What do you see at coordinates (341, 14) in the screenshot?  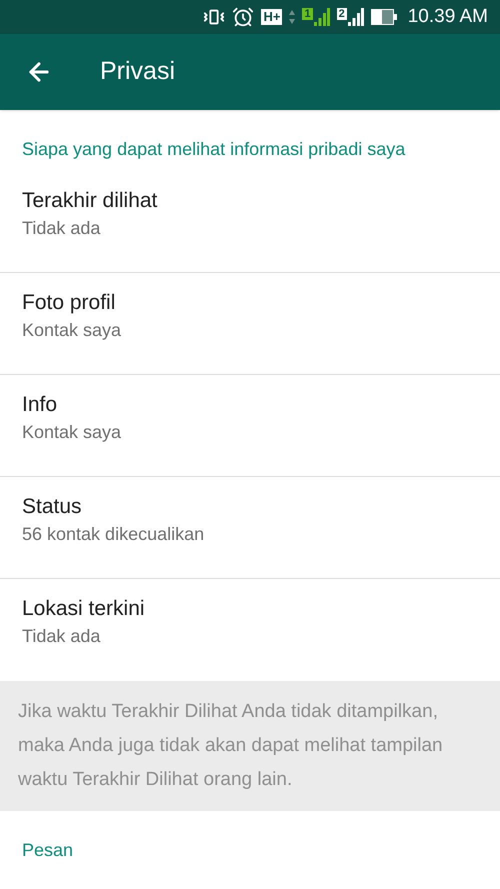 I see `sim-badge: 2` at bounding box center [341, 14].